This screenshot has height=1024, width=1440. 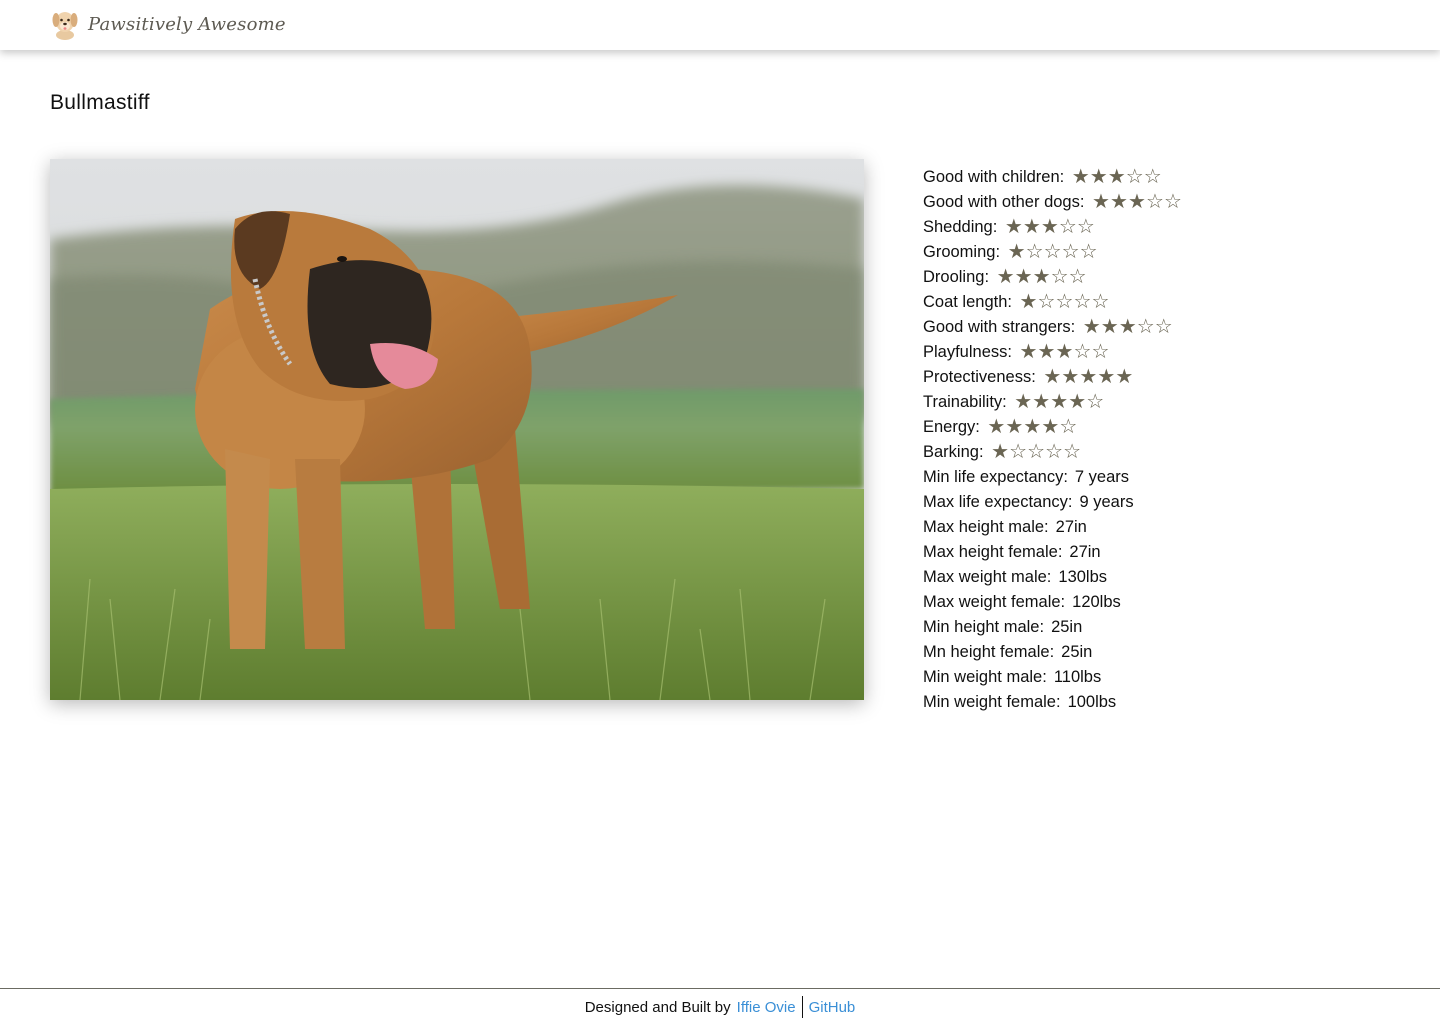 What do you see at coordinates (720, 25) in the screenshot?
I see `top-navbar: Pawsitively Awesome` at bounding box center [720, 25].